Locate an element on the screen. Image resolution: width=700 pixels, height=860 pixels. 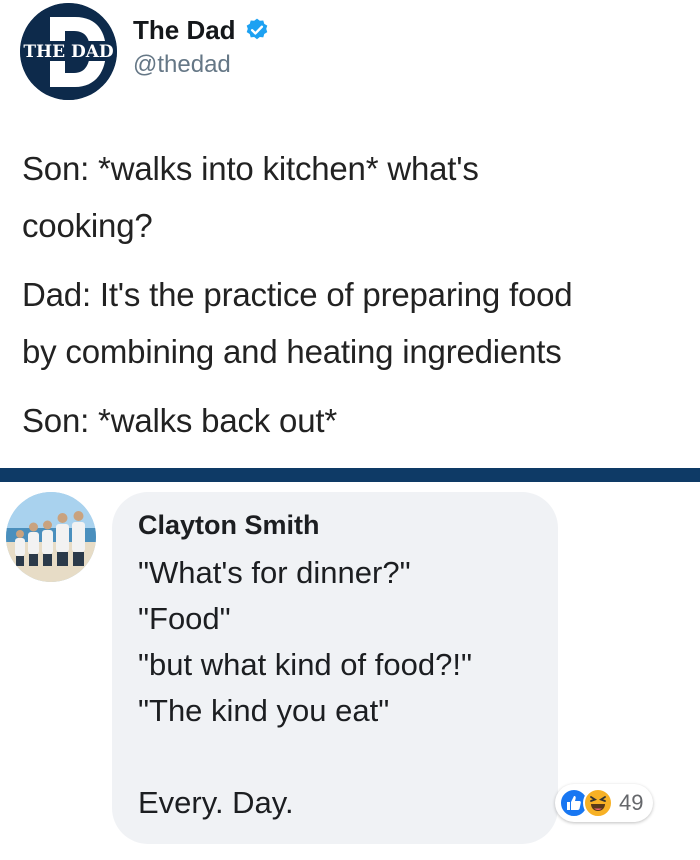
family-photo-icon is located at coordinates (51, 537).